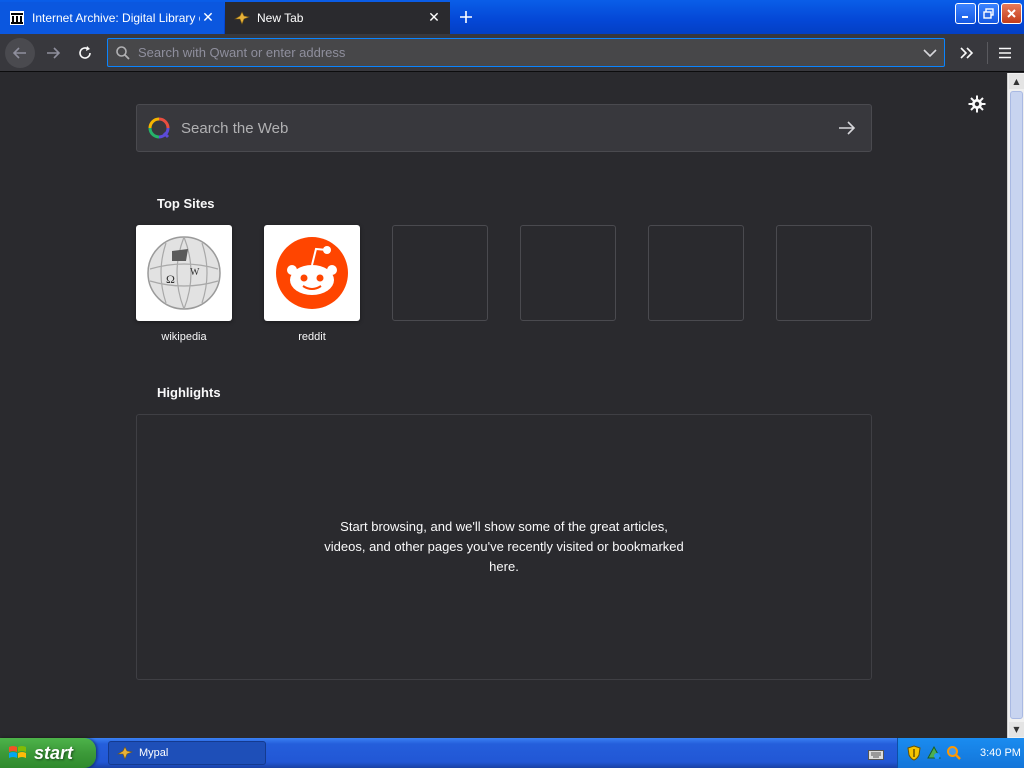 The height and width of the screenshot is (768, 1024). I want to click on tab-title: New Tab, so click(280, 18).